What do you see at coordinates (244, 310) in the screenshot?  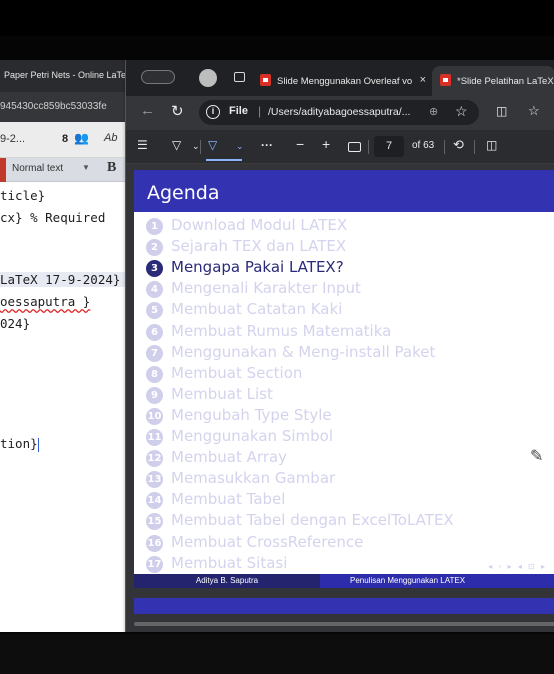 I see `agenda-item: 5 Membuat Catatan Kaki` at bounding box center [244, 310].